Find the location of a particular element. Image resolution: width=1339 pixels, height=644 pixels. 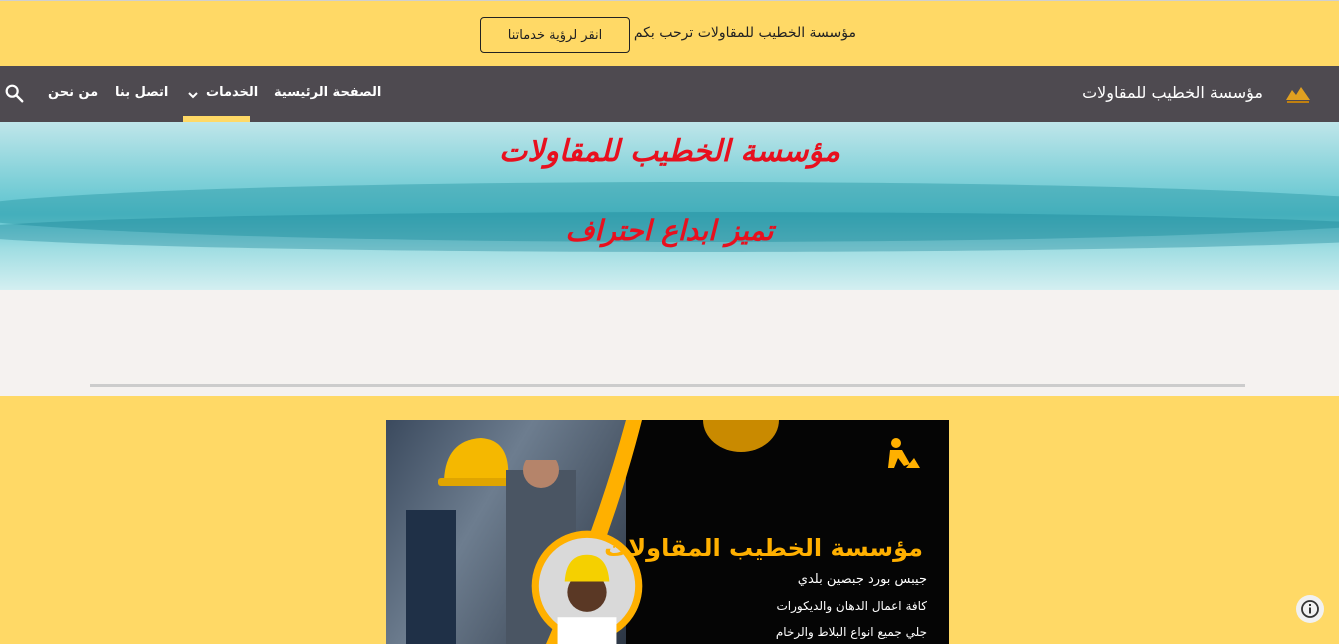

info-button is located at coordinates (1310, 609).